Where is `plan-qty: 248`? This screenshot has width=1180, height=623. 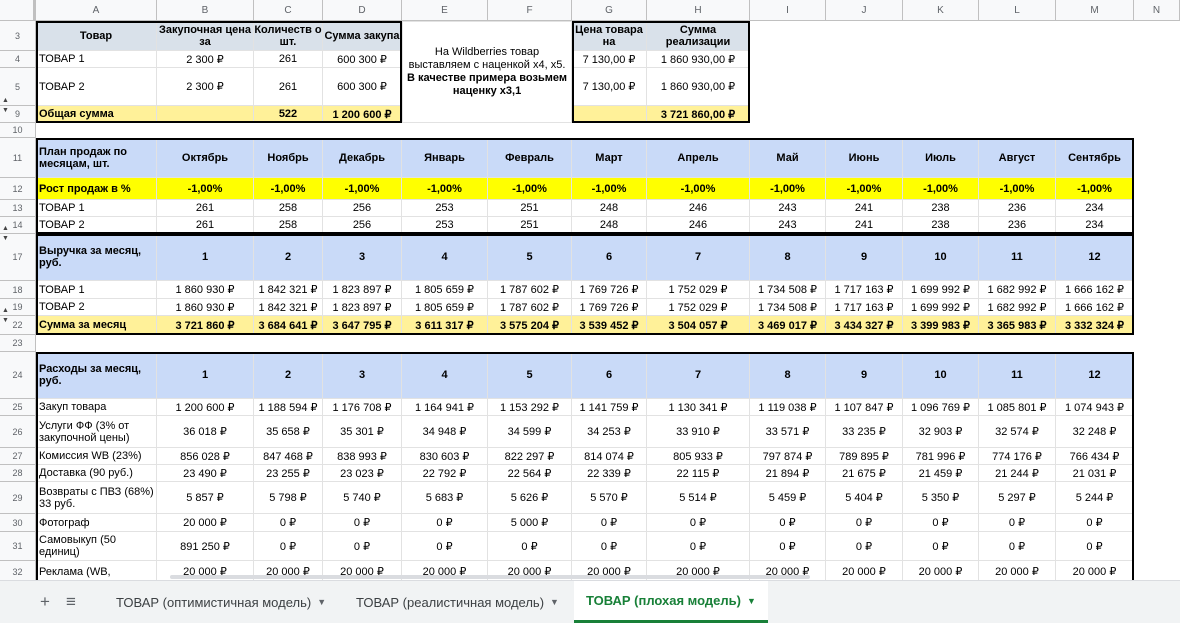 plan-qty: 248 is located at coordinates (609, 208).